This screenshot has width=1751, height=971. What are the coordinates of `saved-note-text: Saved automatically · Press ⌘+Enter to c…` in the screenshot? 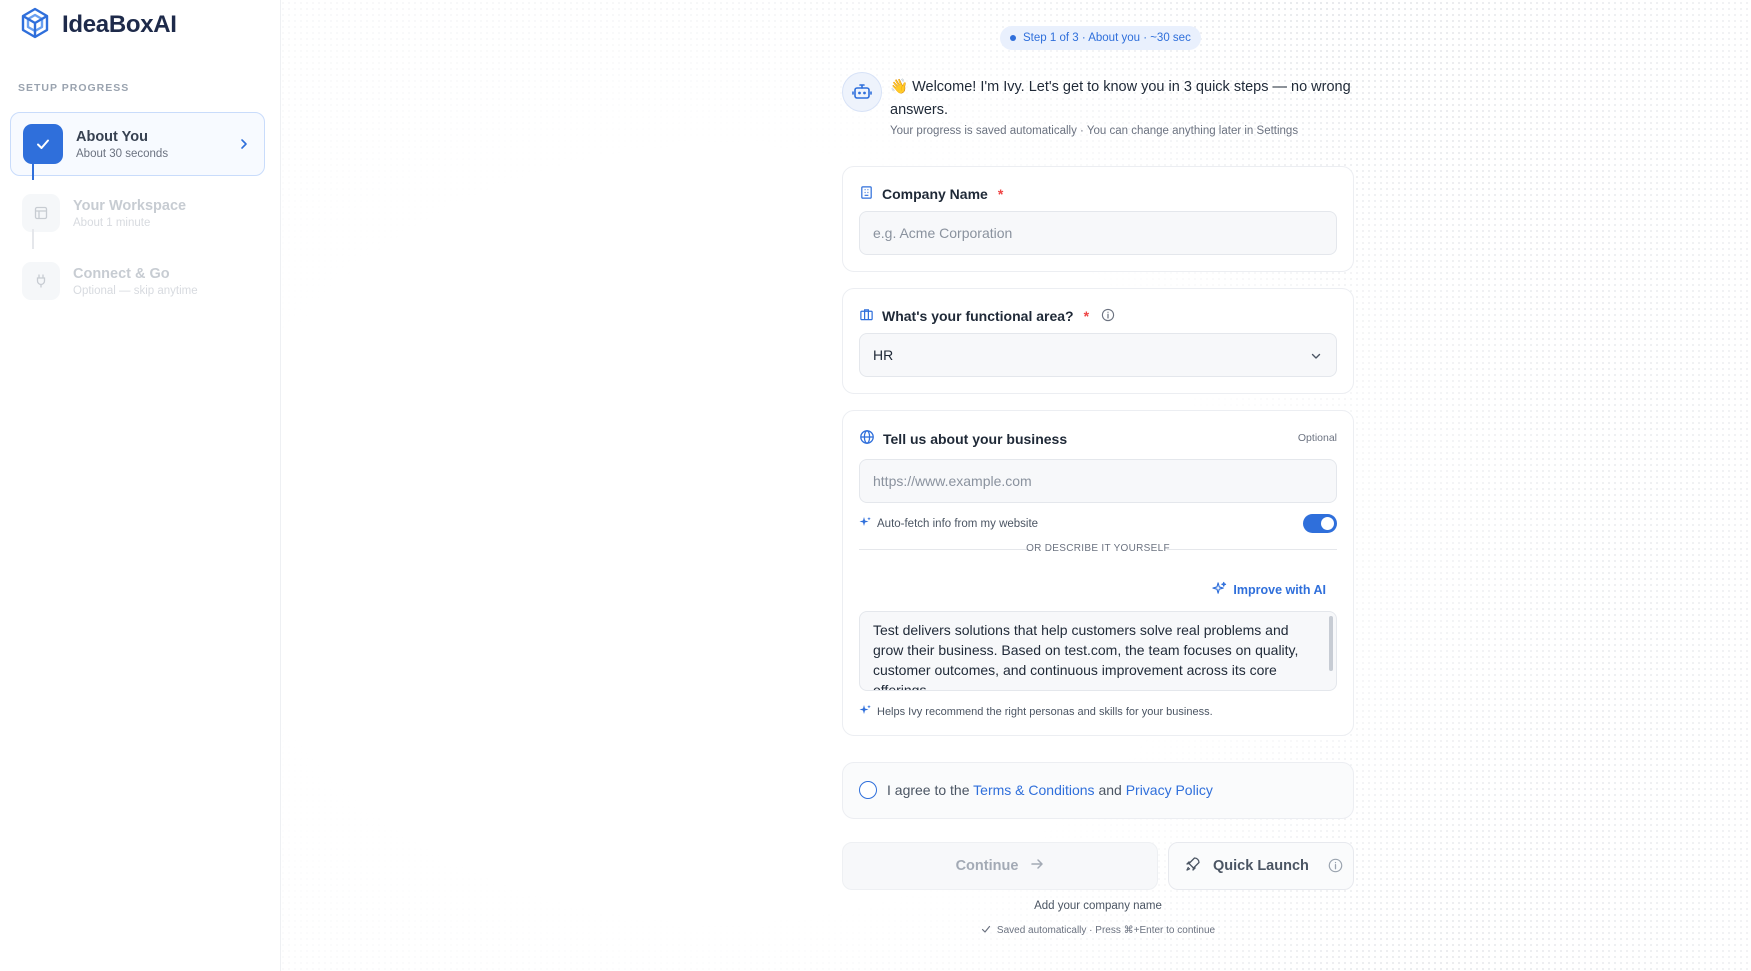 It's located at (1106, 930).